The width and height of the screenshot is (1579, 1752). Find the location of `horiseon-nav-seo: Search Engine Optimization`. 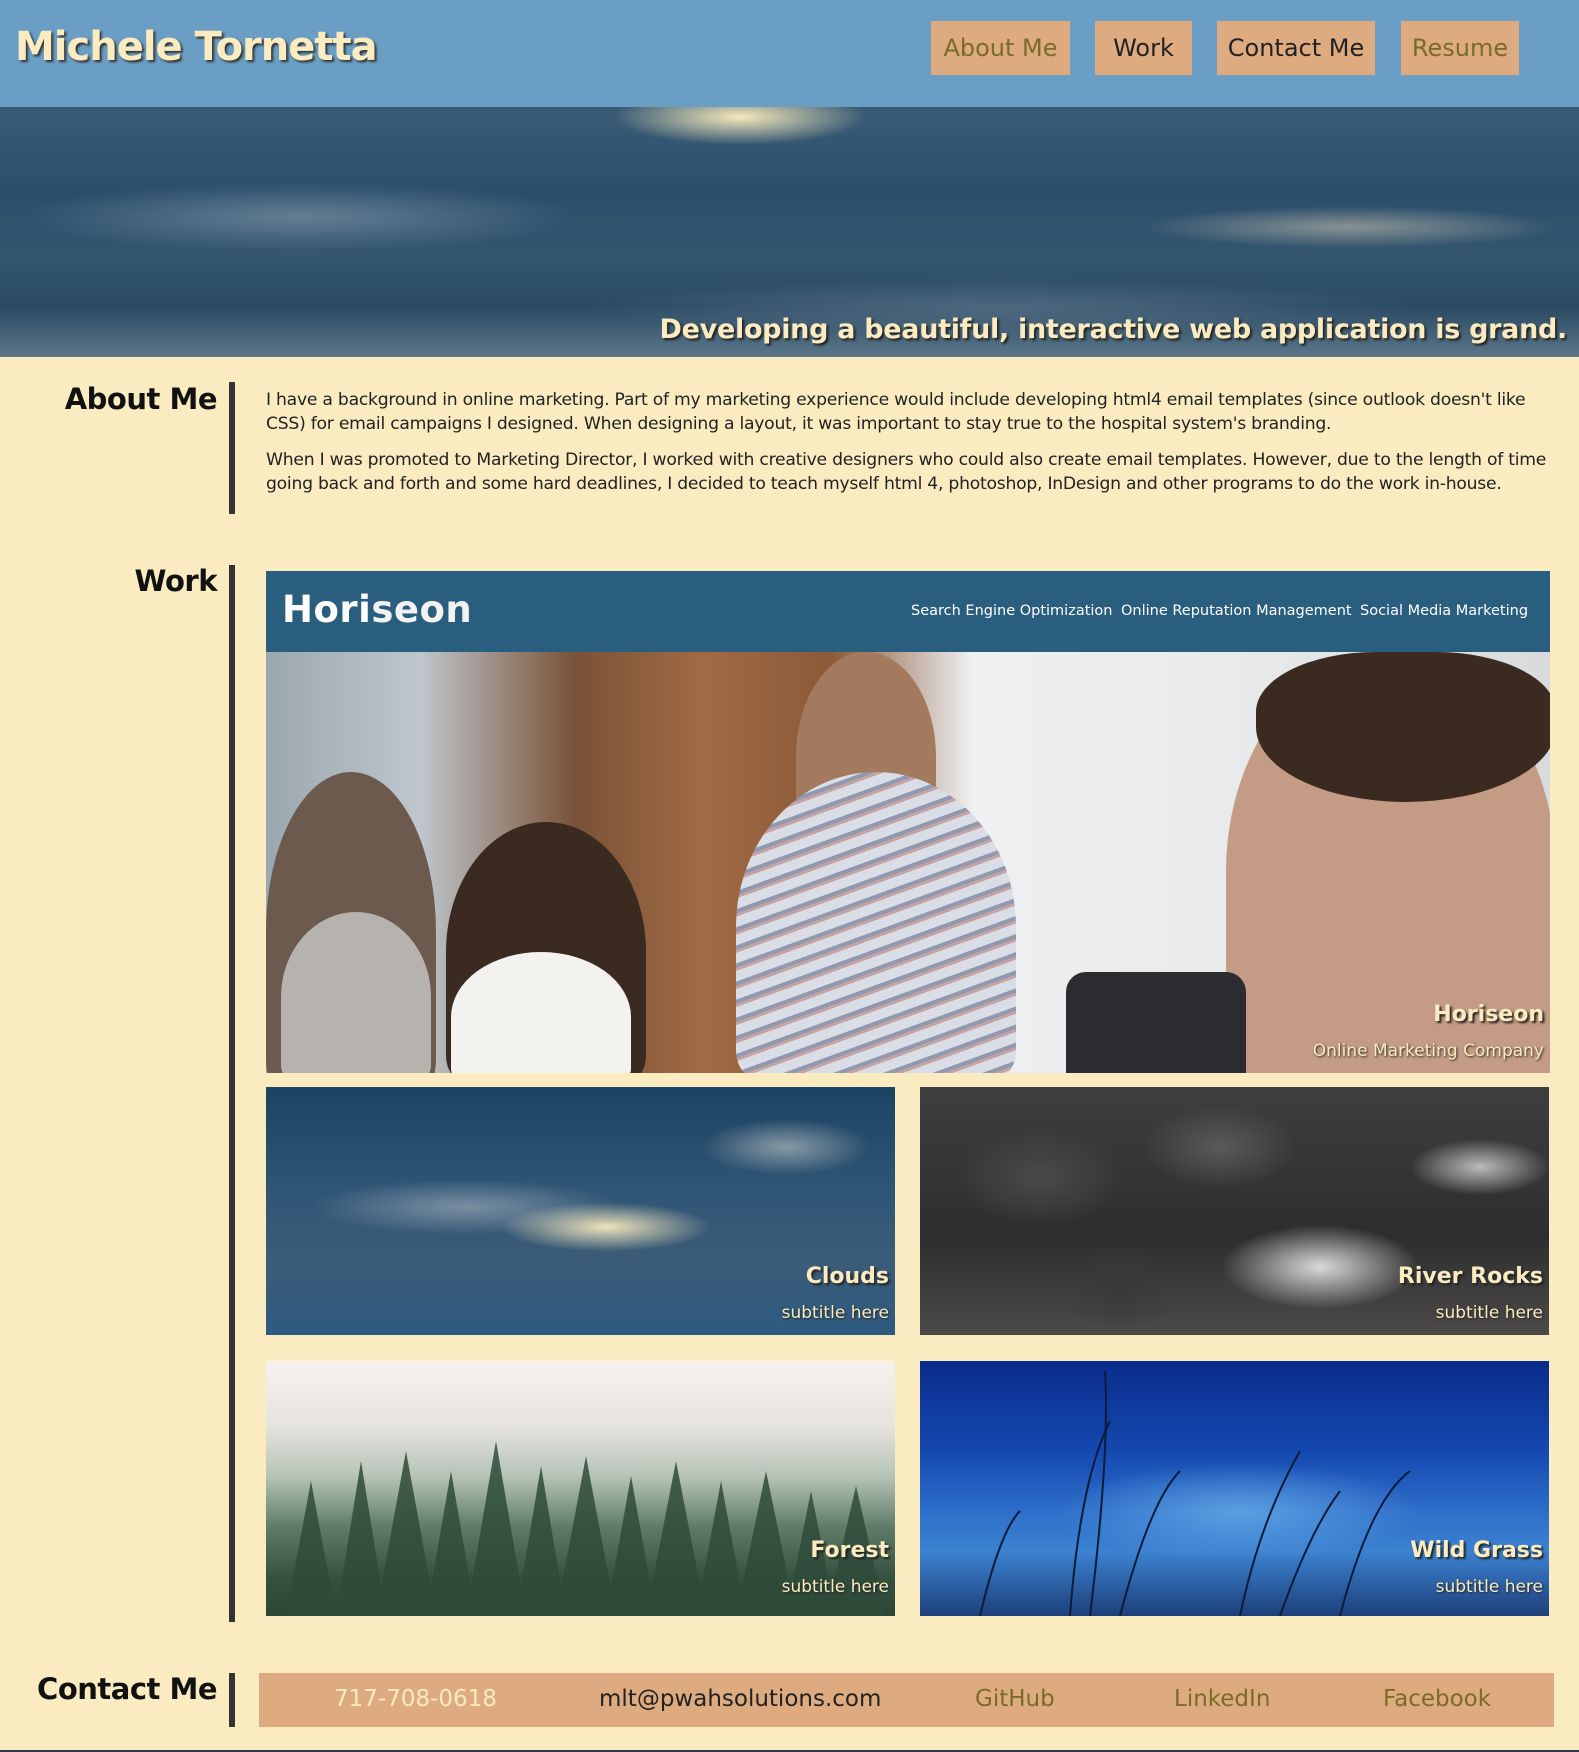

horiseon-nav-seo: Search Engine Optimization is located at coordinates (1012, 611).